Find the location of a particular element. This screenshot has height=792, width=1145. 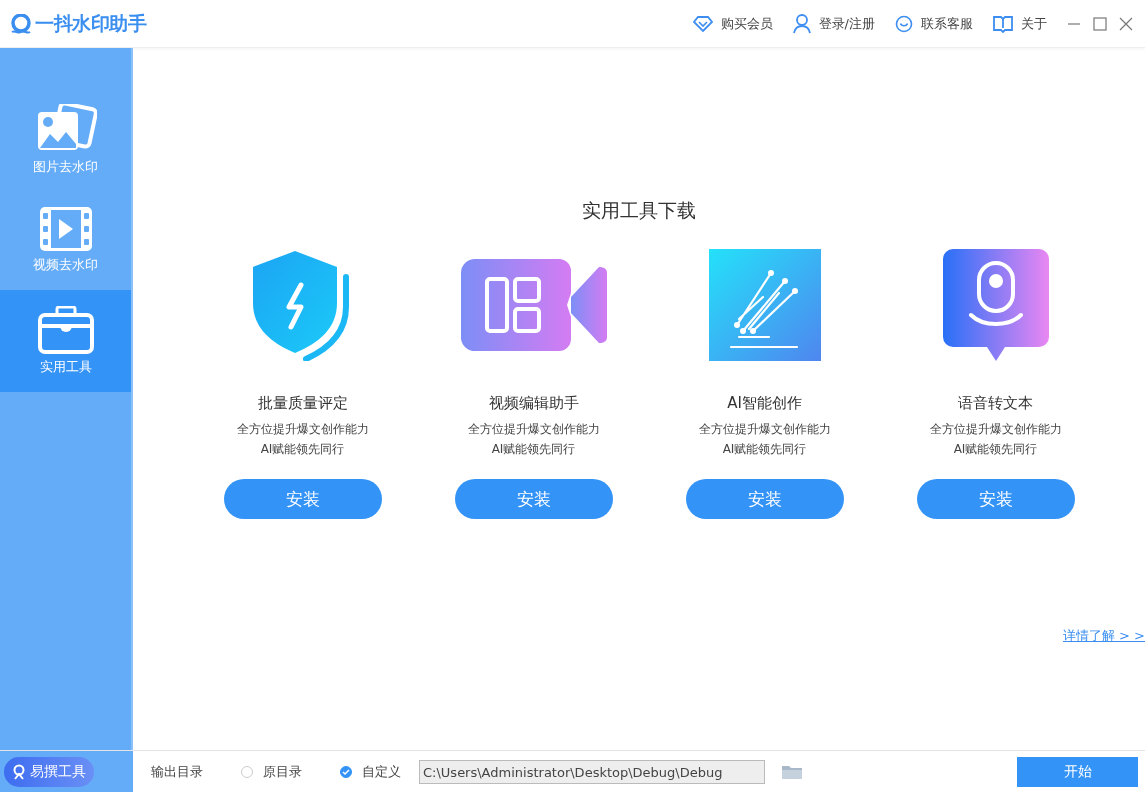

header-link: 关于 is located at coordinates (1020, 23).